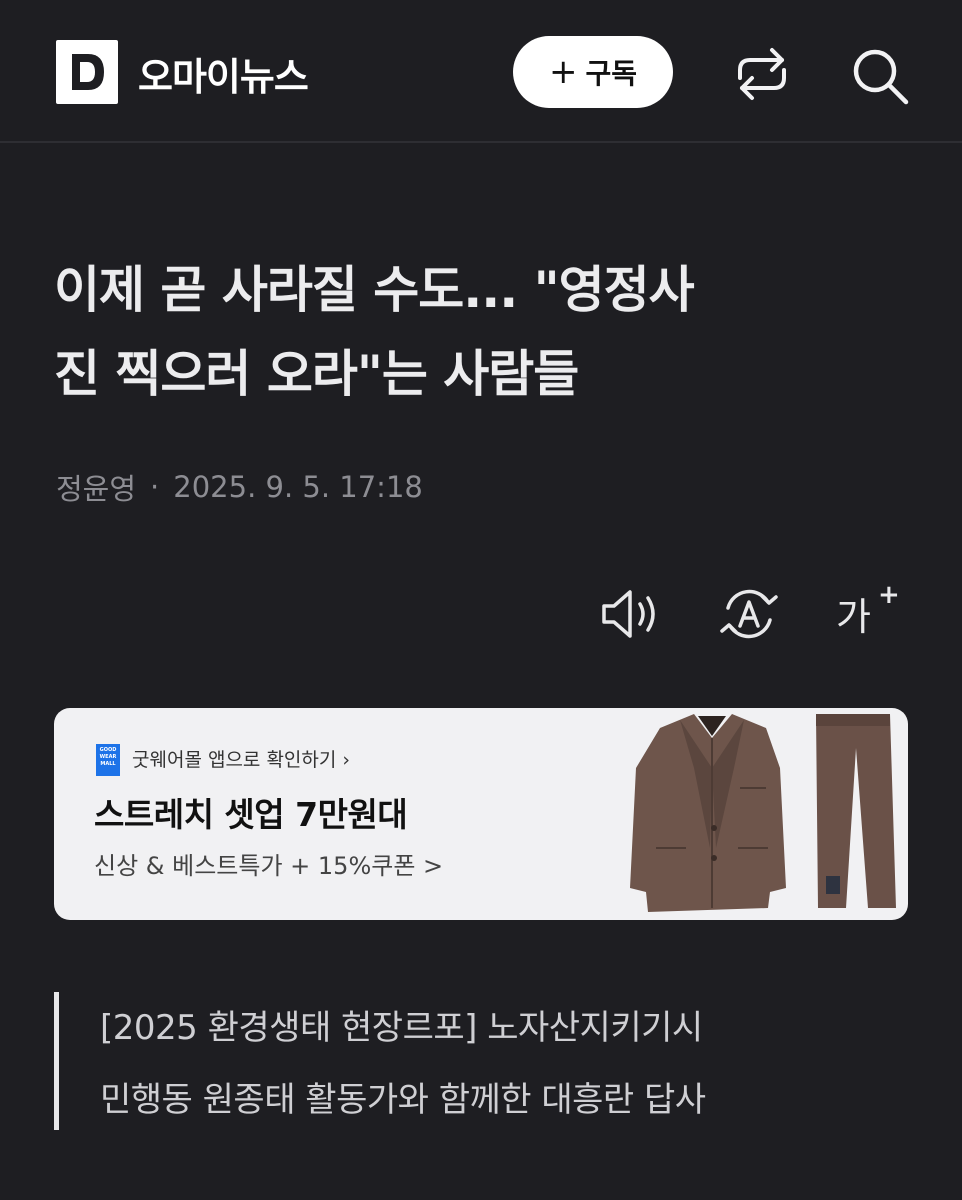  Describe the element at coordinates (269, 866) in the screenshot. I see `ad-subtext: 신상 & 베스트특가 + 15%쿠폰 >` at that location.